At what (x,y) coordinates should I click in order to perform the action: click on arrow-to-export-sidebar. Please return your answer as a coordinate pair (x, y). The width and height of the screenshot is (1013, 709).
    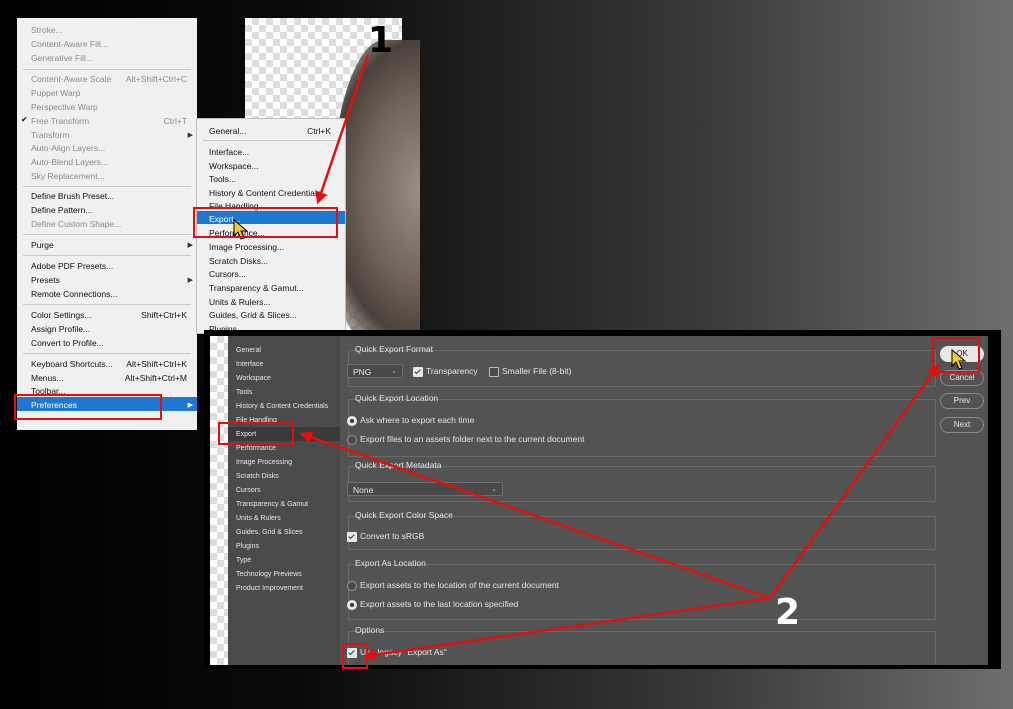
    Looking at the image, I should click on (535, 515).